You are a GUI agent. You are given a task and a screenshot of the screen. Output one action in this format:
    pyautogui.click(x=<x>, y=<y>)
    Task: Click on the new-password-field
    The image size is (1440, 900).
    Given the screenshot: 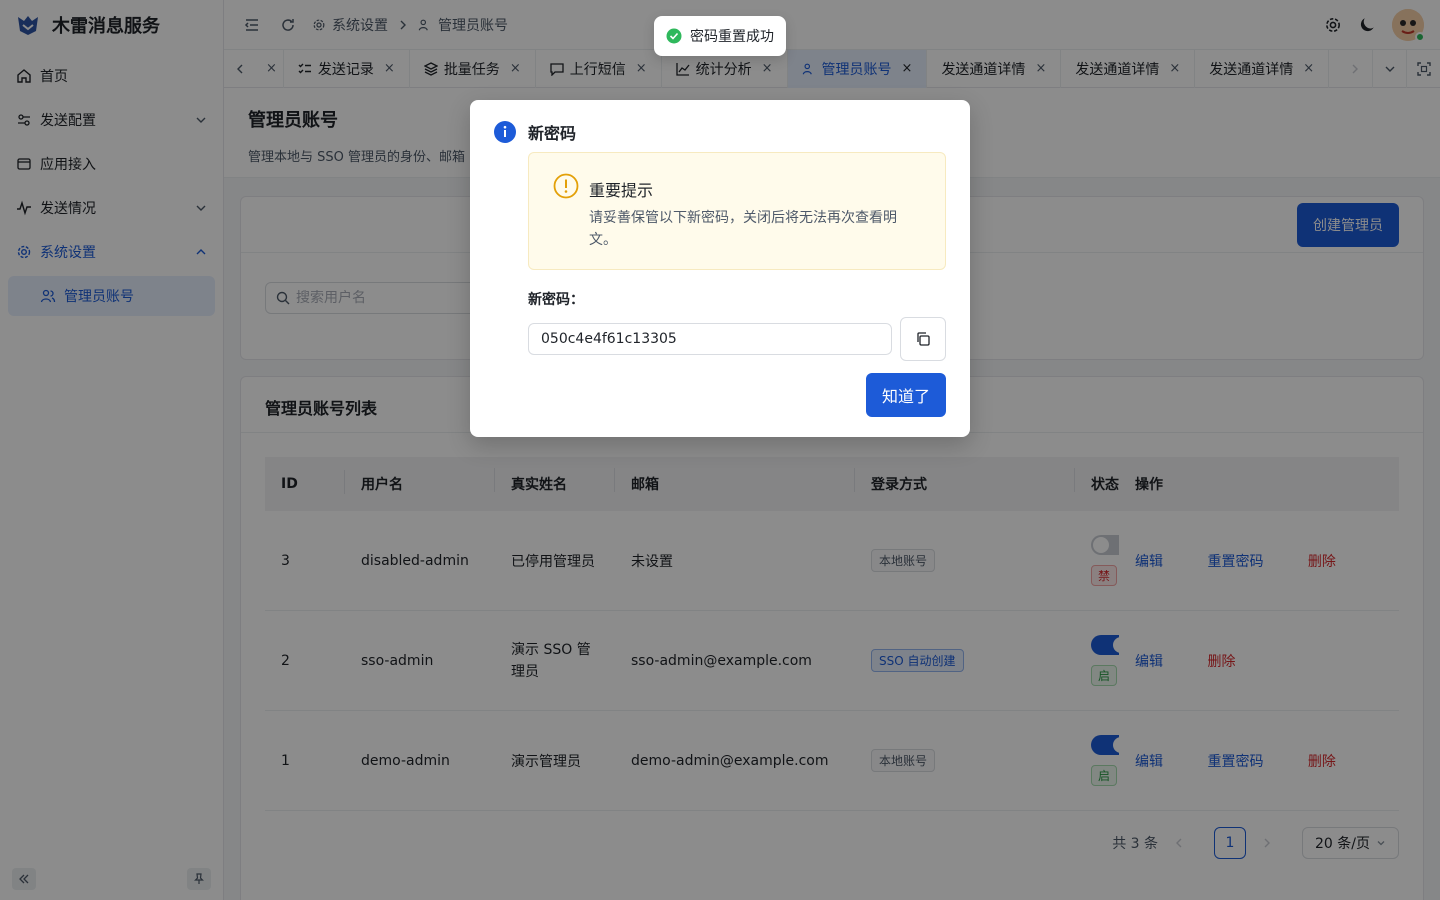 What is the action you would take?
    pyautogui.click(x=710, y=339)
    